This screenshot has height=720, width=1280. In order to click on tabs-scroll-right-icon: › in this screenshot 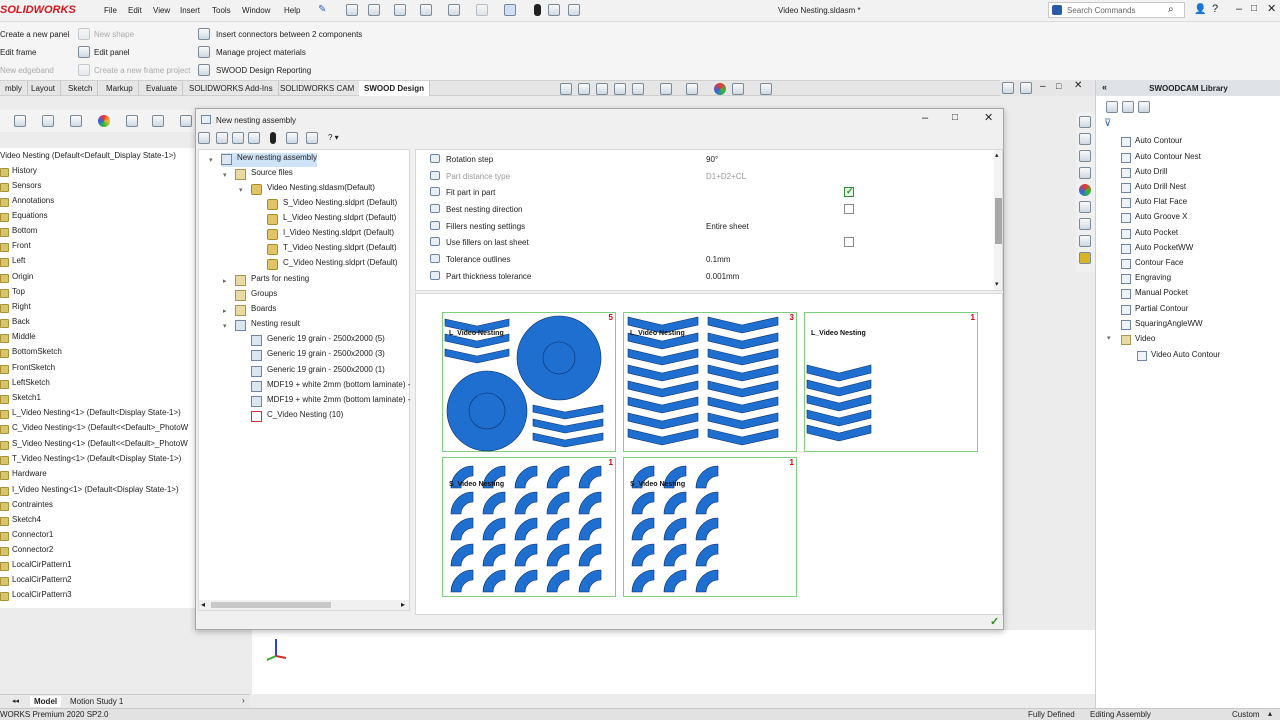, I will do `click(243, 700)`.